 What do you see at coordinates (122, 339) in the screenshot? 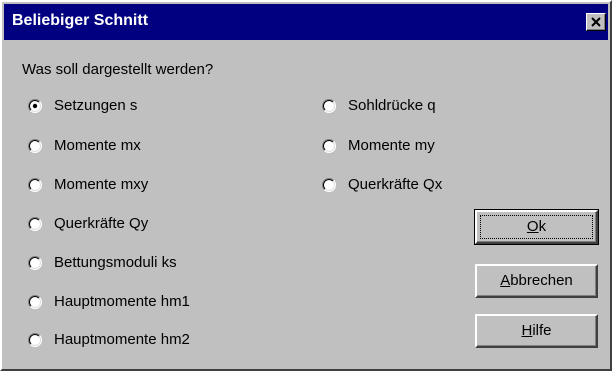
I see `radio-option-label: Hauptmomente hm2` at bounding box center [122, 339].